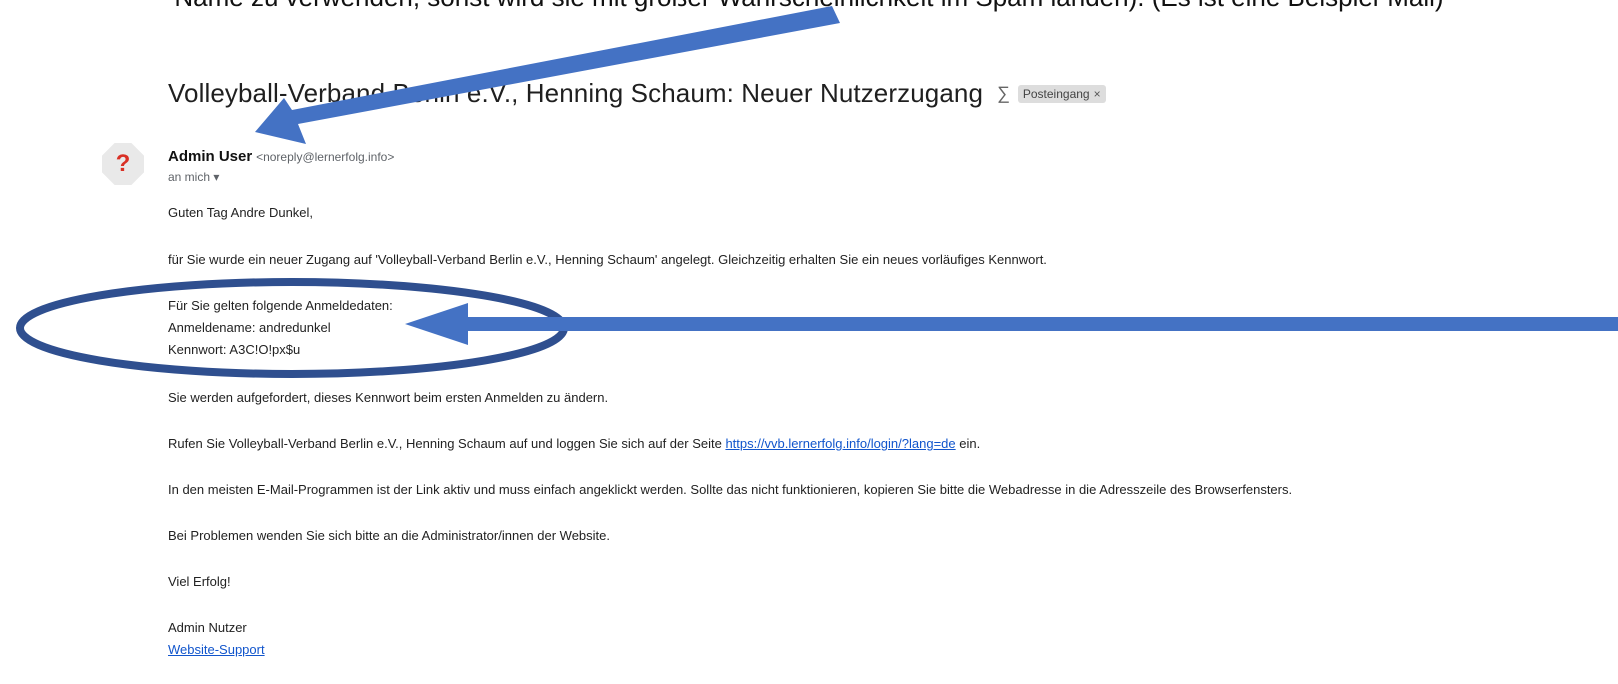  Describe the element at coordinates (1056, 93) in the screenshot. I see `label-chip-text: Posteingang` at that location.